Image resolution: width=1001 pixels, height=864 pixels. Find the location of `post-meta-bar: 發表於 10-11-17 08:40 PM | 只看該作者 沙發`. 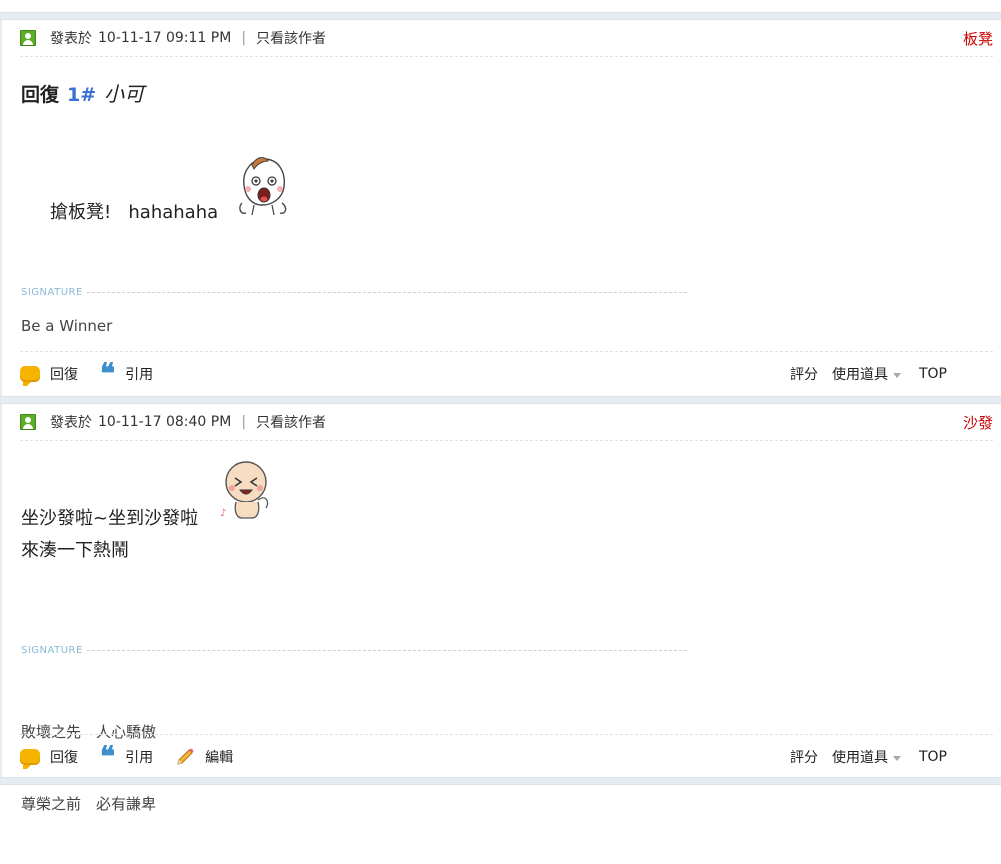

post-meta-bar: 發表於 10-11-17 08:40 PM | 只看該作者 沙發 is located at coordinates (506, 422).